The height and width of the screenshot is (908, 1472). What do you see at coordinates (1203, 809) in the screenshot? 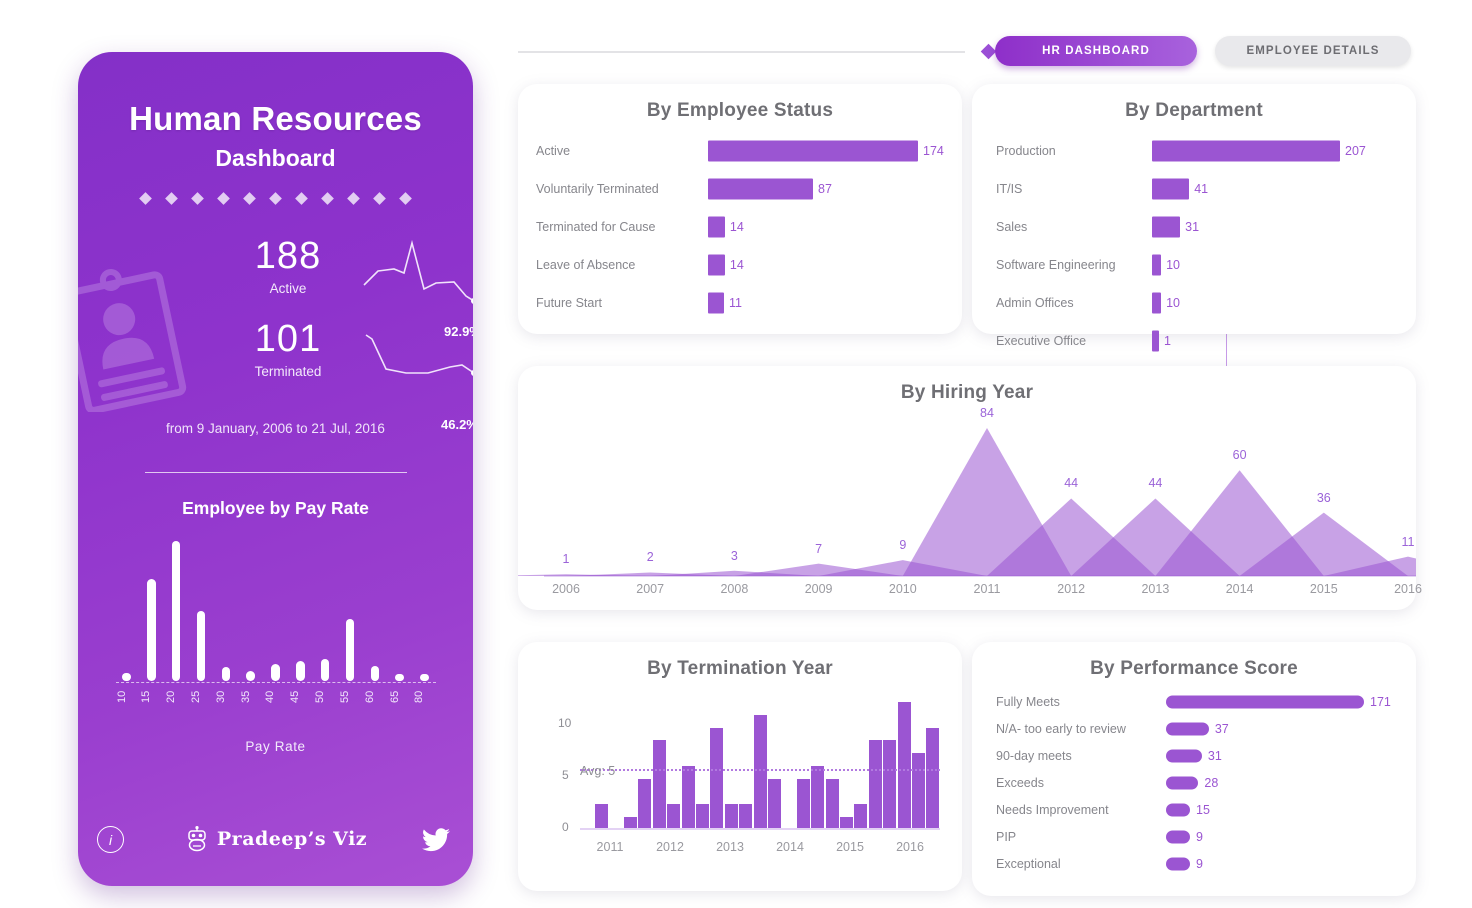
I see `bar-value-label: 15` at bounding box center [1203, 809].